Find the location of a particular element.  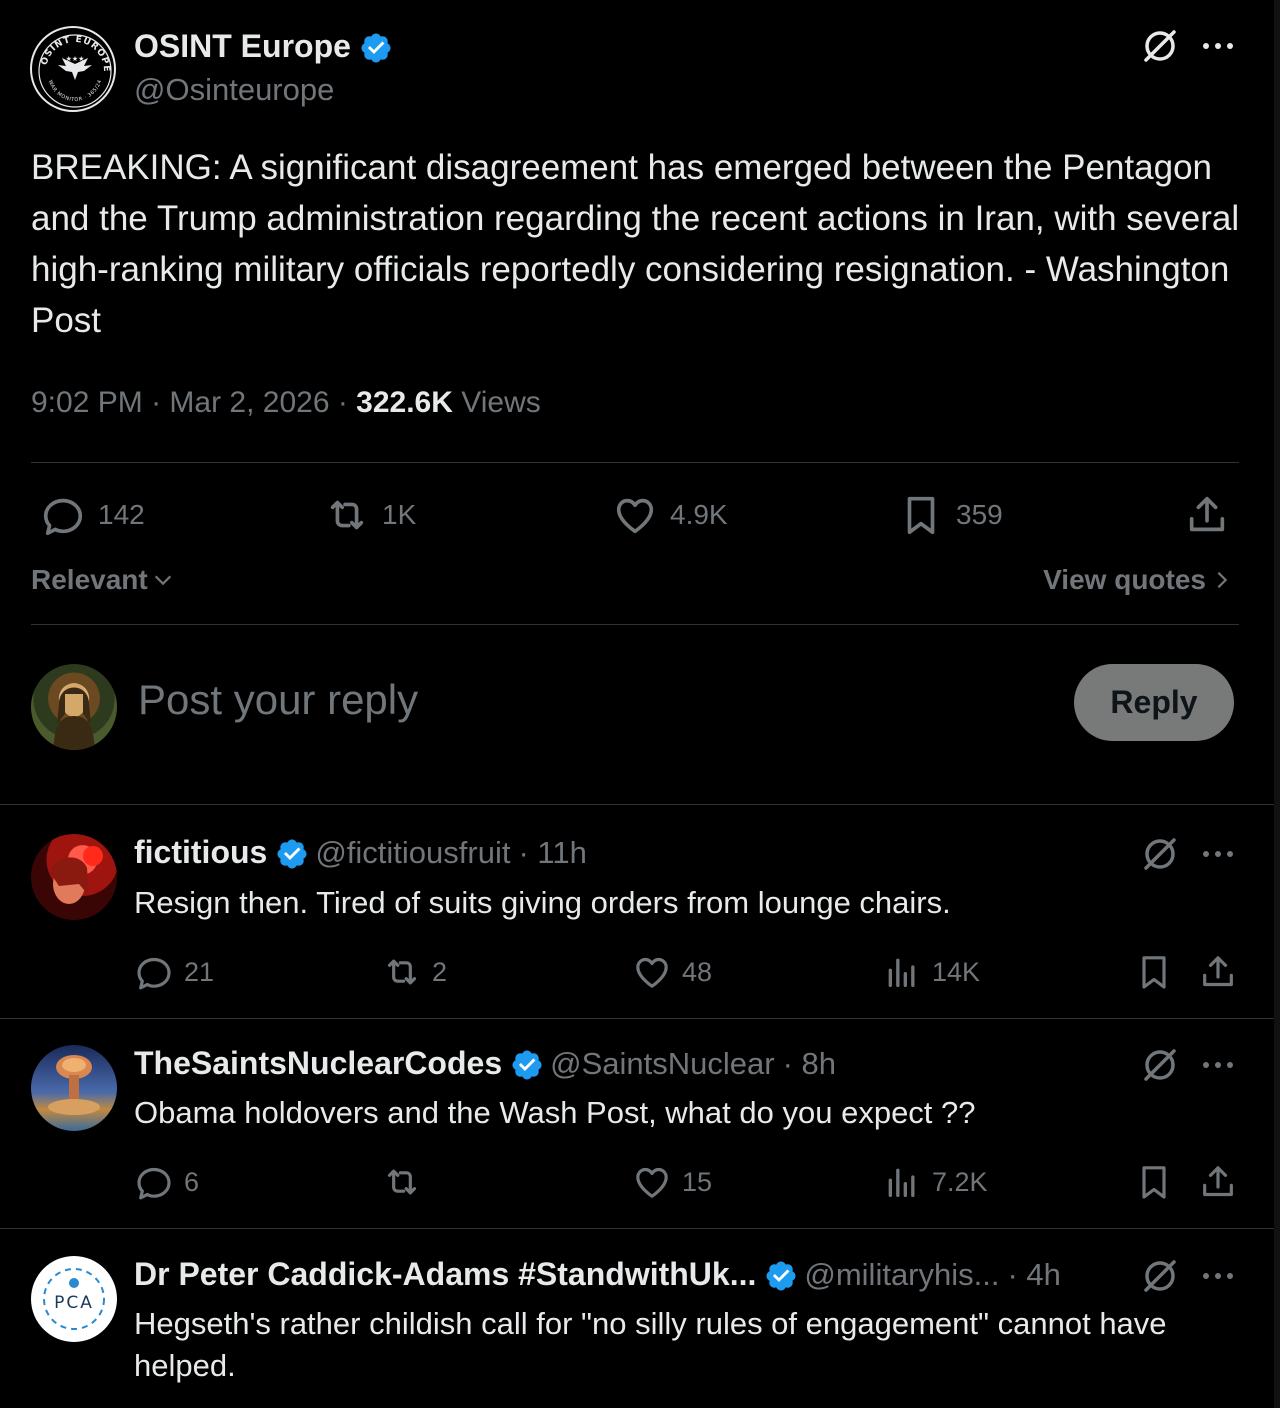

post-date: Mar 2, 2026 is located at coordinates (249, 402).